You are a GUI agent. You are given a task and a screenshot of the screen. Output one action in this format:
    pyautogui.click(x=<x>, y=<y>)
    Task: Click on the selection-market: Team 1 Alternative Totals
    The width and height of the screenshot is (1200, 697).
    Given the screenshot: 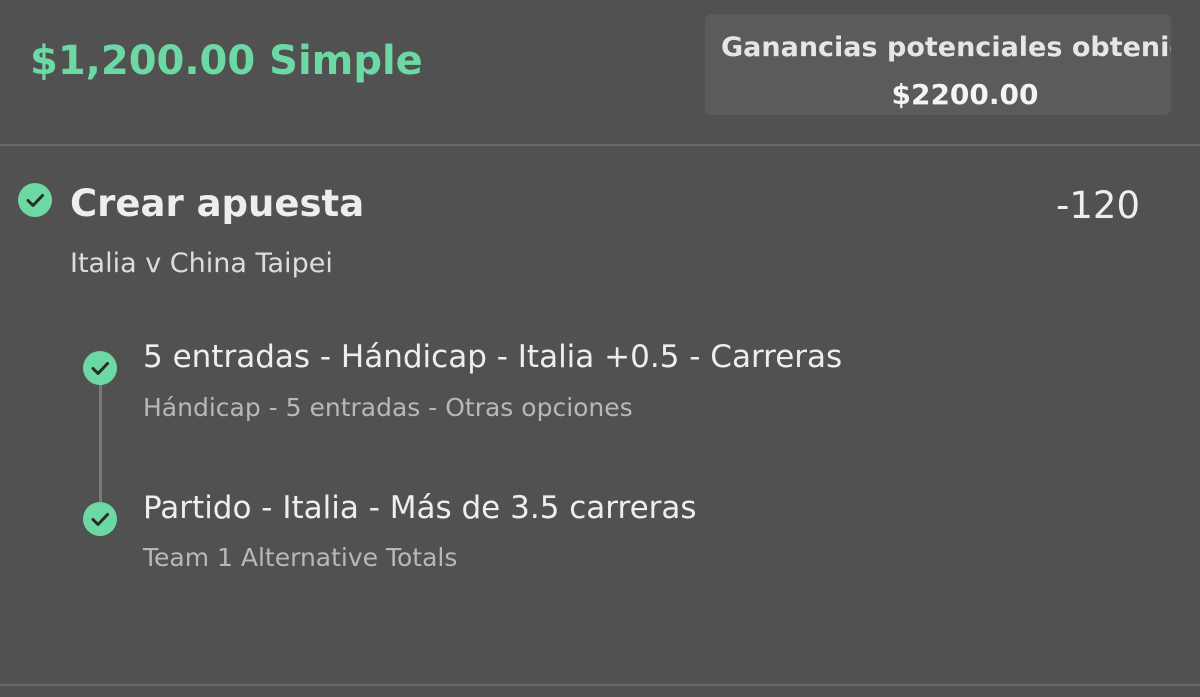 What is the action you would take?
    pyautogui.click(x=300, y=557)
    